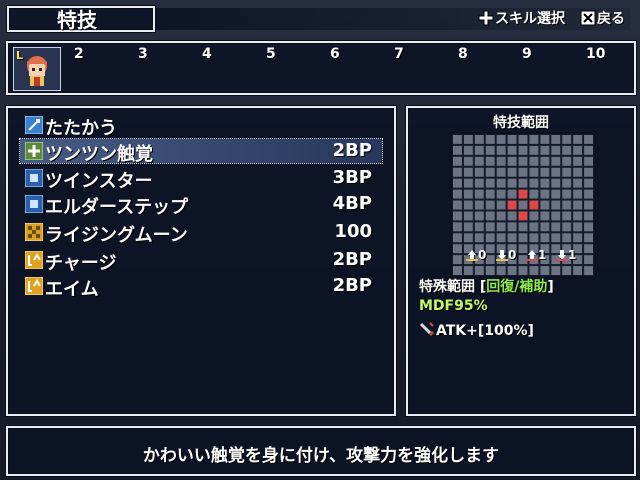 The height and width of the screenshot is (480, 640). I want to click on party-slot-7: 7, so click(399, 54).